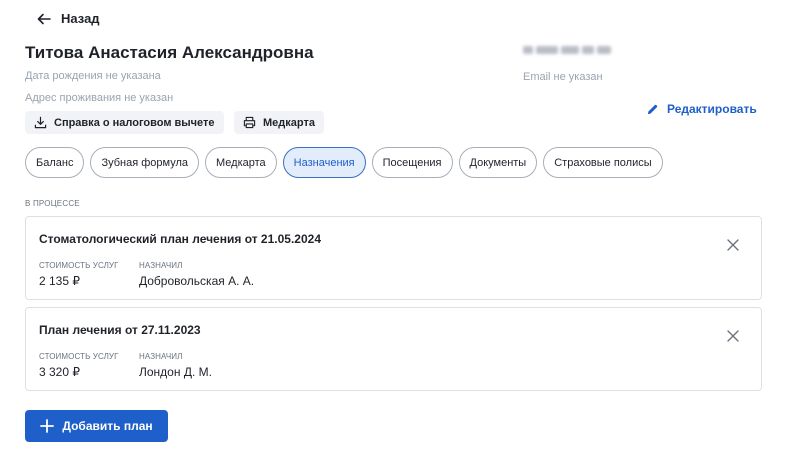  I want to click on assigned-value: Добровольская А. А., so click(197, 281).